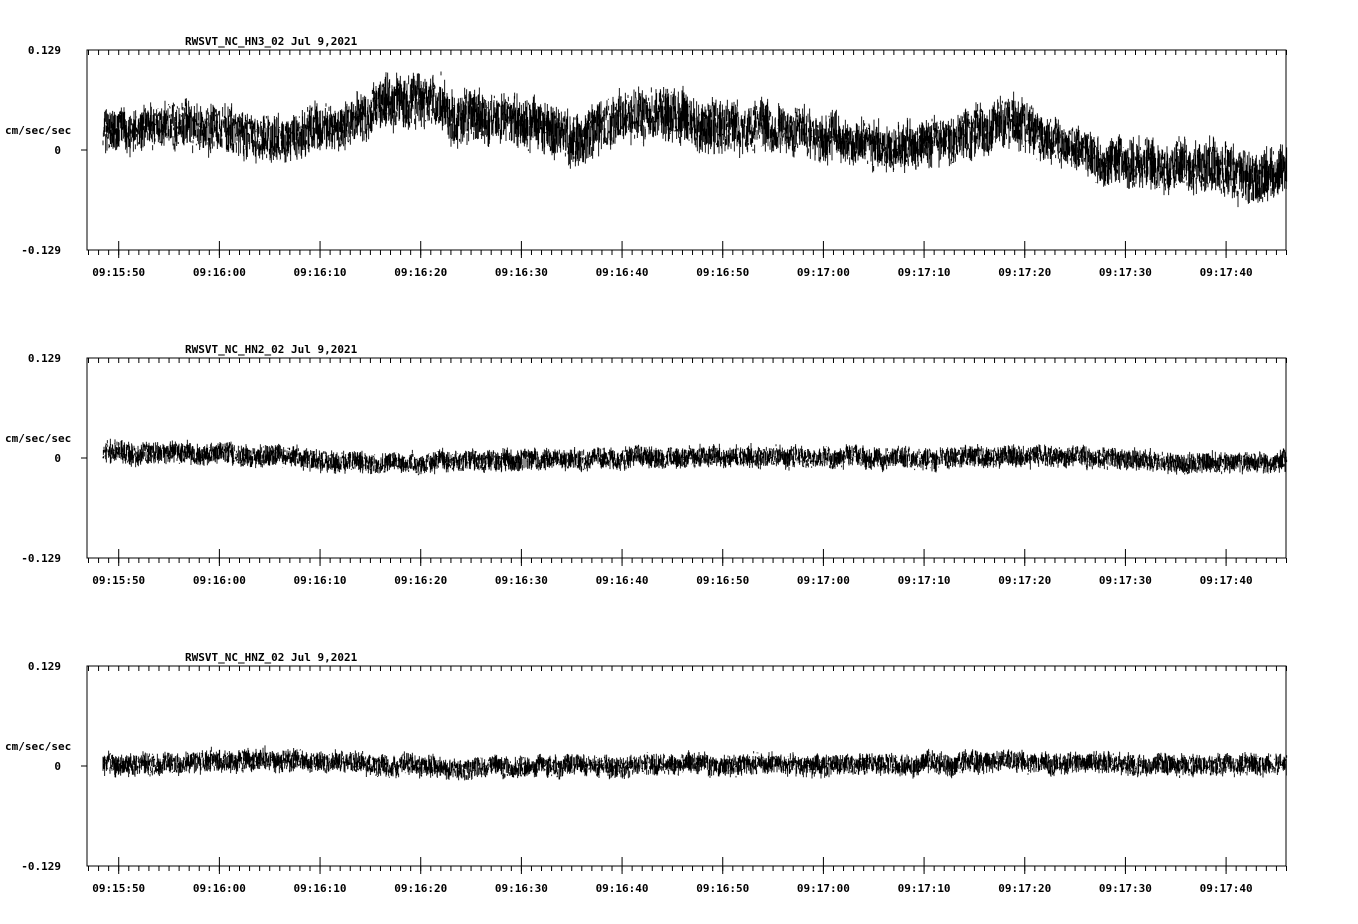 This screenshot has width=1358, height=924. Describe the element at coordinates (271, 349) in the screenshot. I see `chart-title: RWSVT_NC_HN2_02 Jul 9,2021` at that location.